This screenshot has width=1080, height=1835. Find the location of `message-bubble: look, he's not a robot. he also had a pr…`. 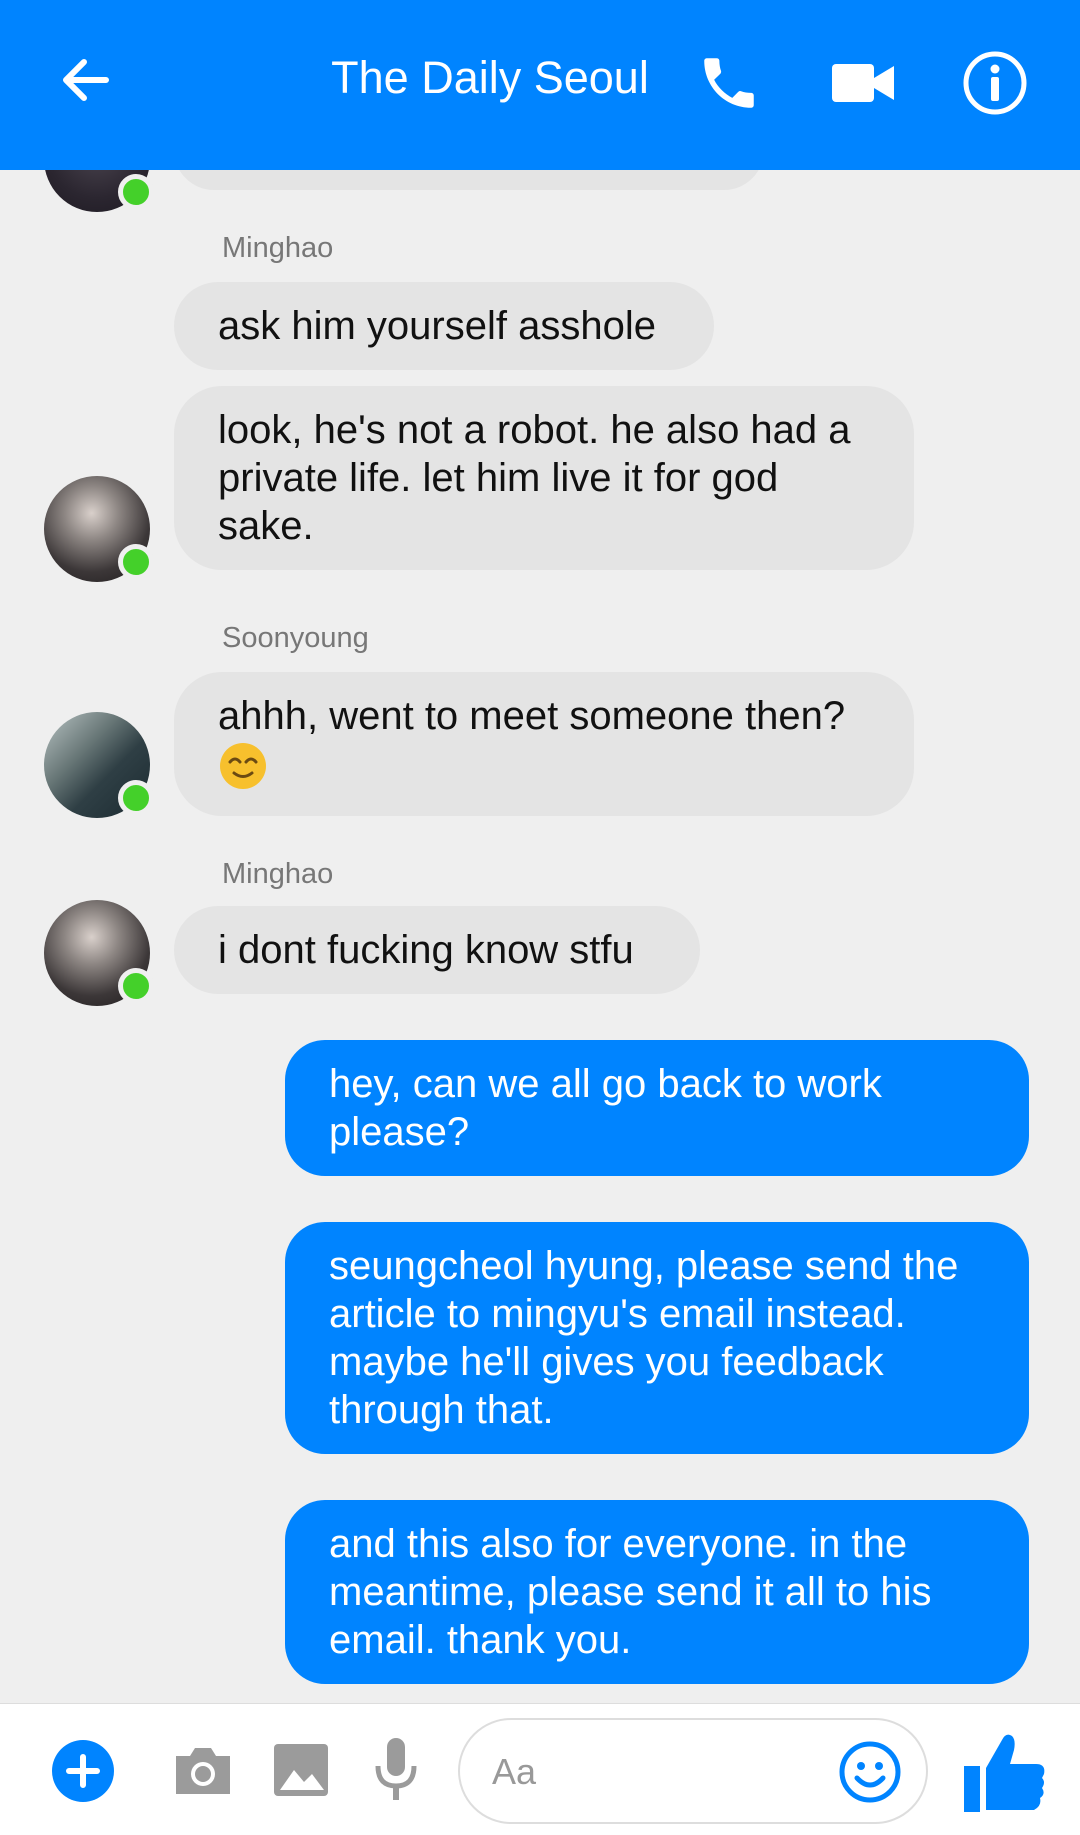

message-bubble: look, he's not a robot. he also had a pr… is located at coordinates (544, 478).